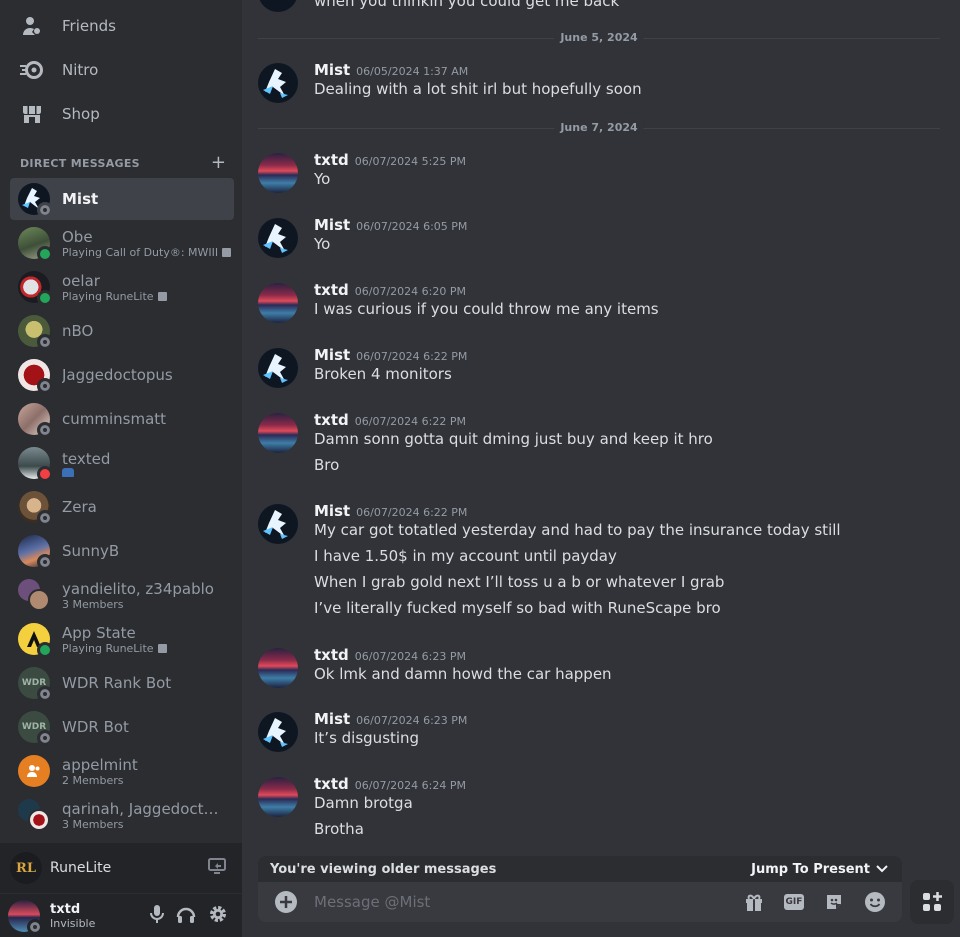  I want to click on chevron-down-icon, so click(882, 869).